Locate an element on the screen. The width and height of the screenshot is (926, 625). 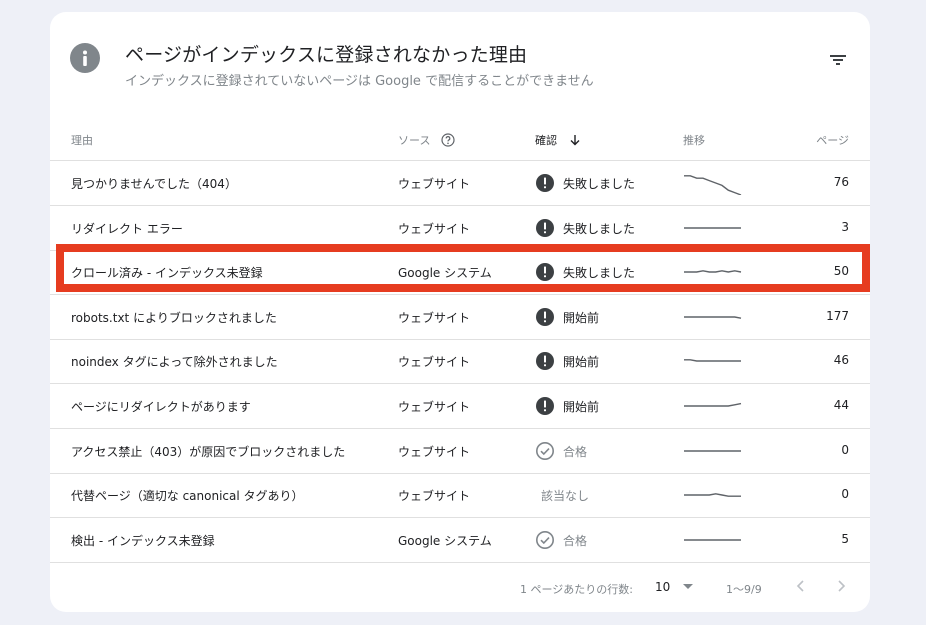
pagination: 1 ページあたりの行数: 10 1～9/9 is located at coordinates (460, 585).